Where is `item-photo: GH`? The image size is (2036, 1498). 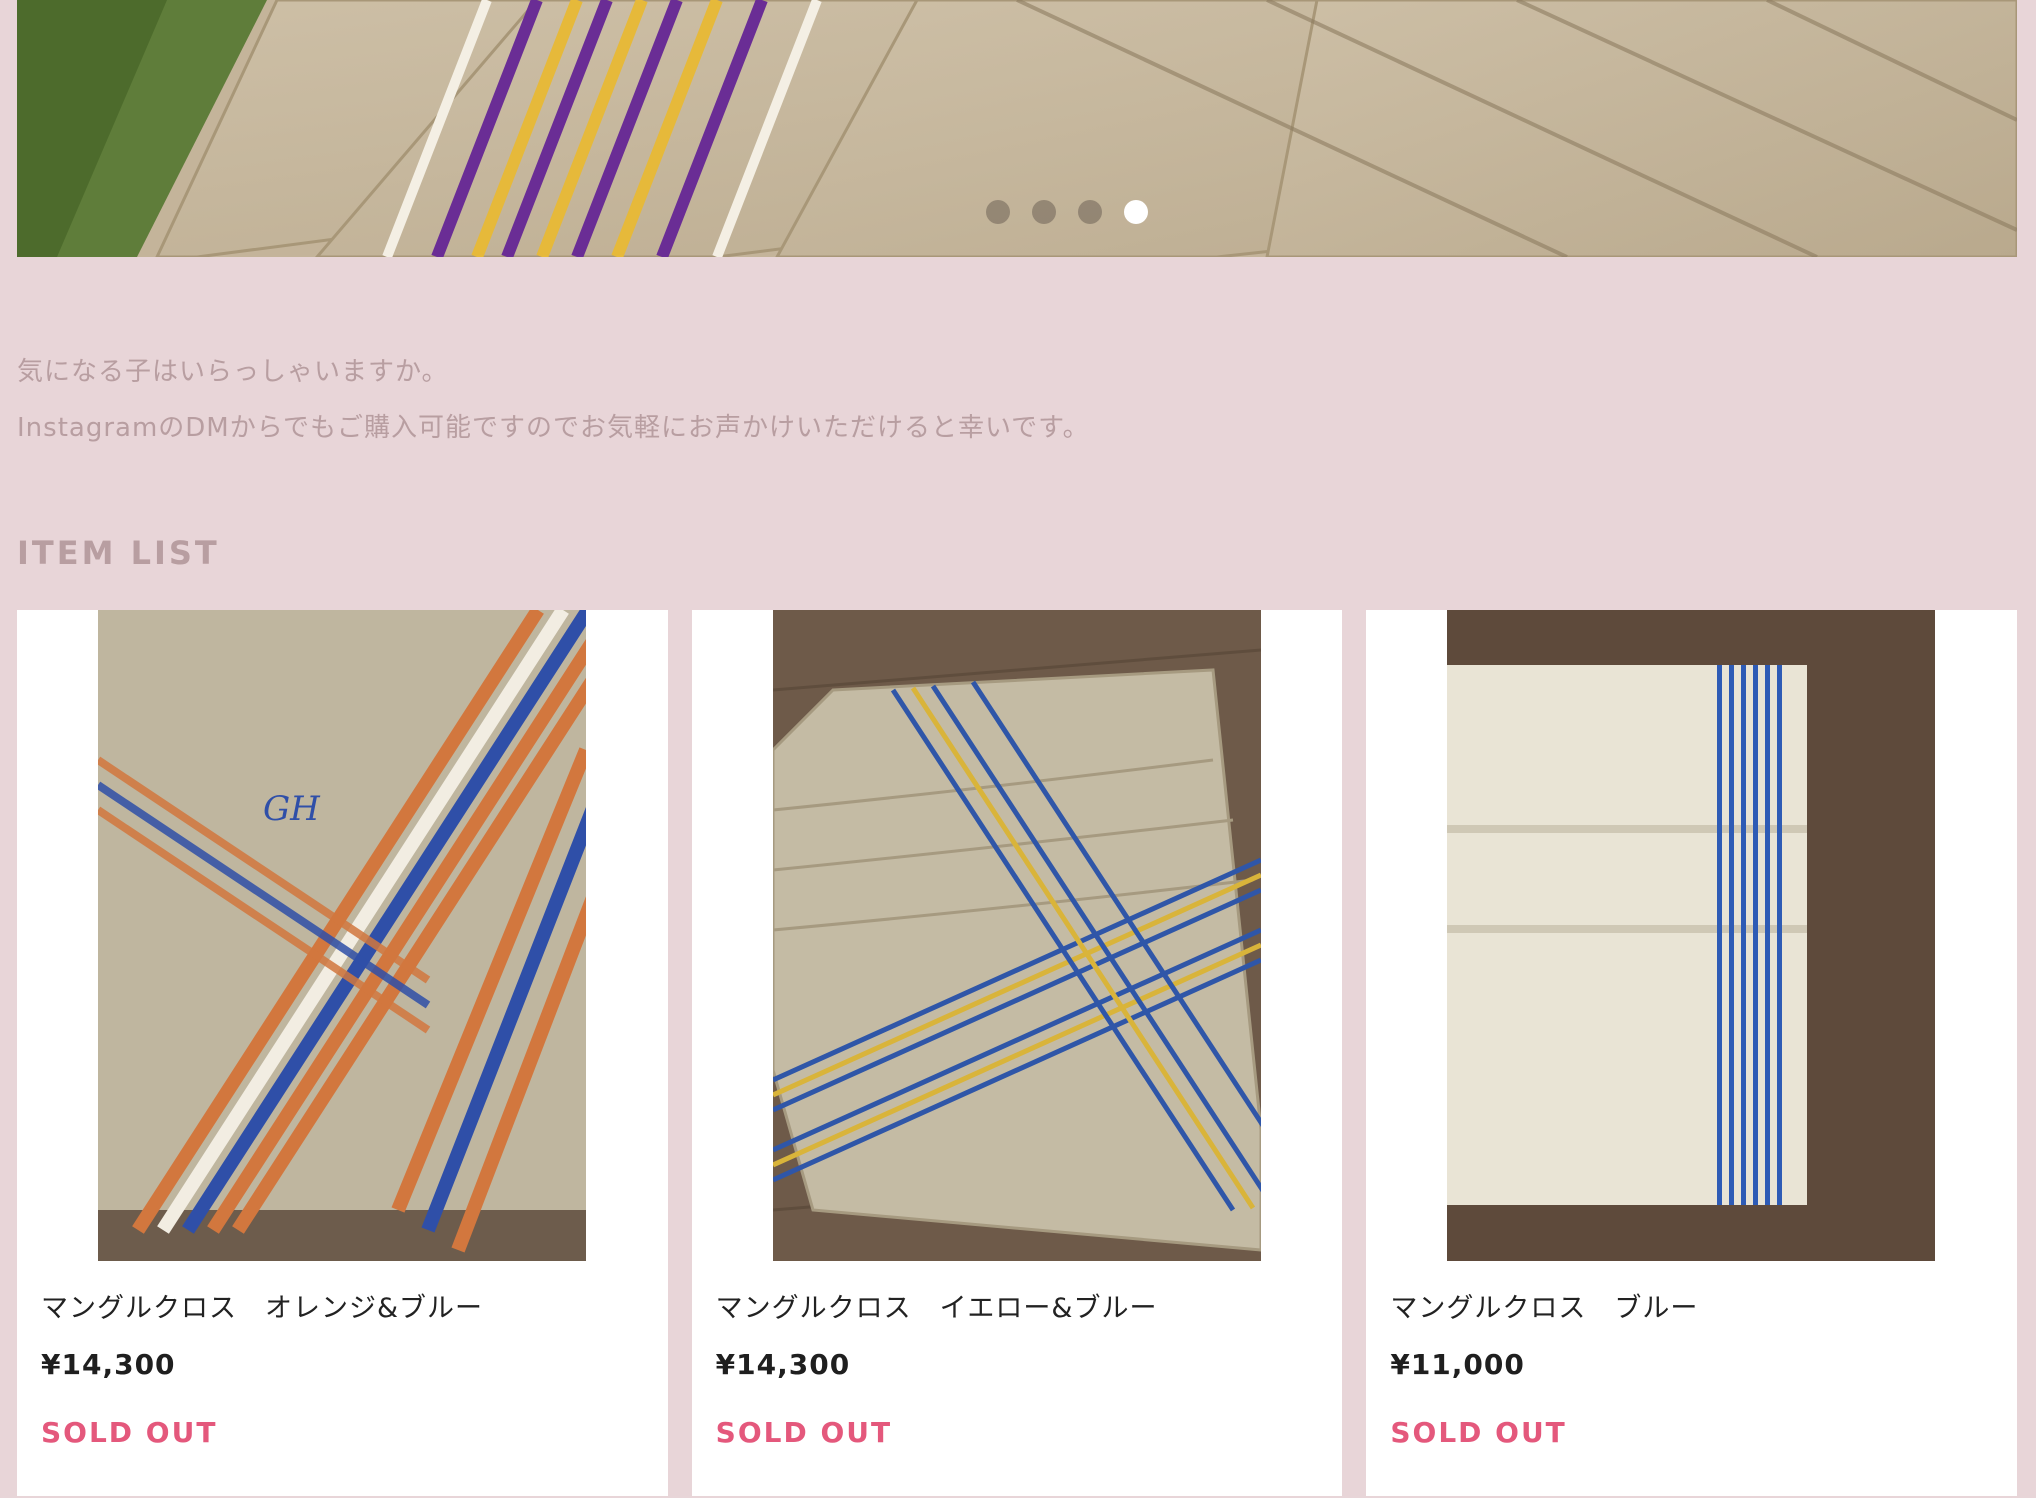
item-photo: GH is located at coordinates (342, 935).